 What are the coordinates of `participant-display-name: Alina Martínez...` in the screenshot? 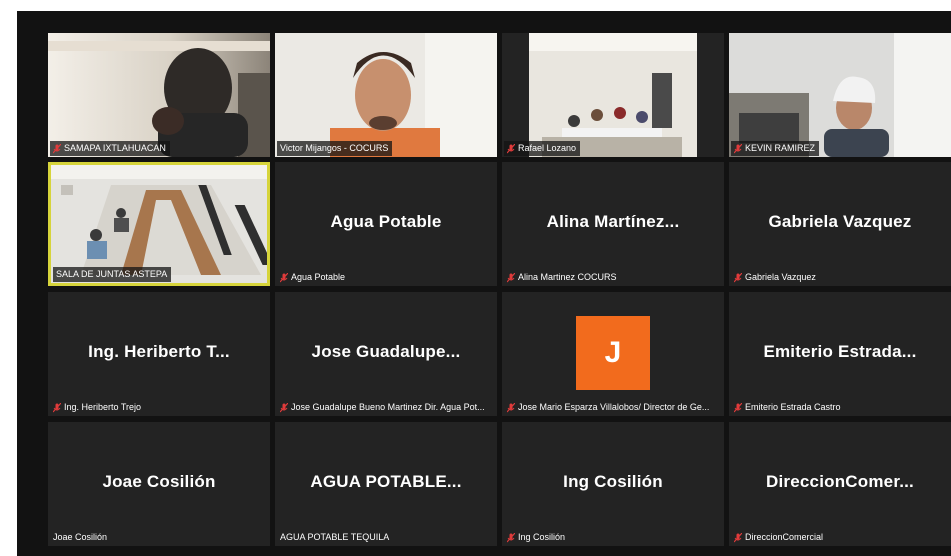 It's located at (613, 221).